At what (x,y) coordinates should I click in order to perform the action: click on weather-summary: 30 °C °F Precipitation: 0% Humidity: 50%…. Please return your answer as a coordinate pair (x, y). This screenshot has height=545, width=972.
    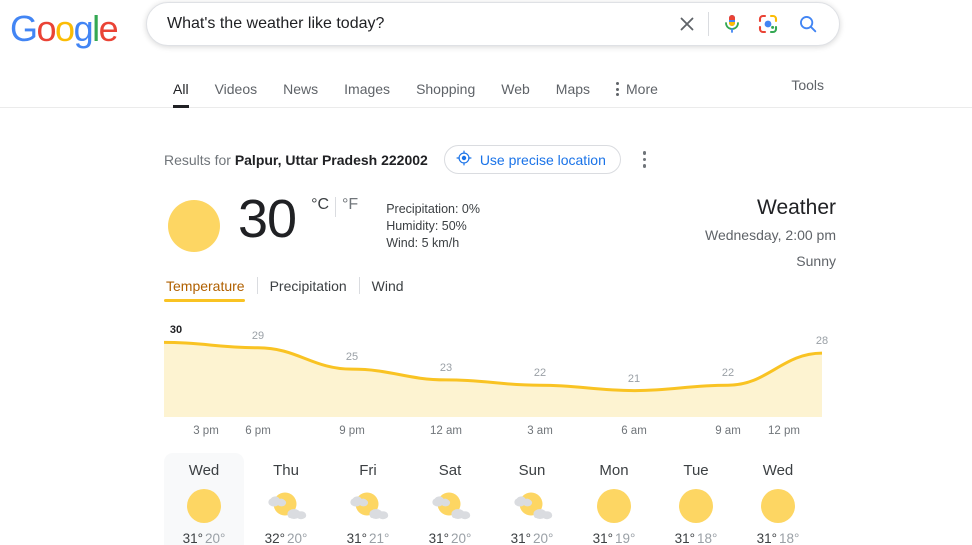
    Looking at the image, I should click on (500, 229).